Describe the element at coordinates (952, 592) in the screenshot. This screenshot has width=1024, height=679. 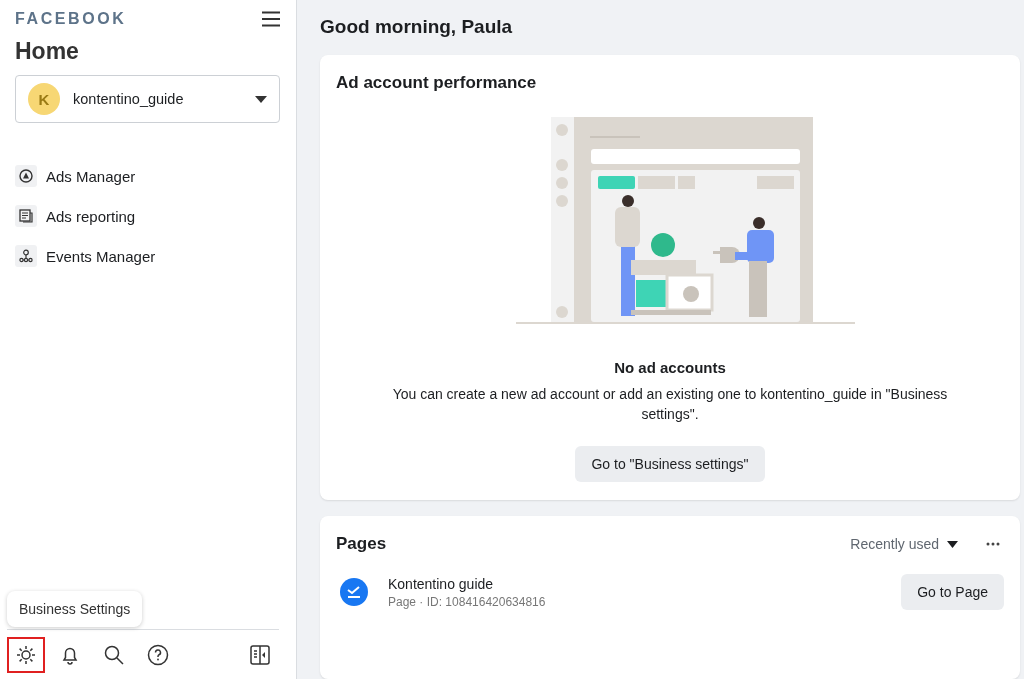
I see `go-to-page-button: Go to Page` at that location.